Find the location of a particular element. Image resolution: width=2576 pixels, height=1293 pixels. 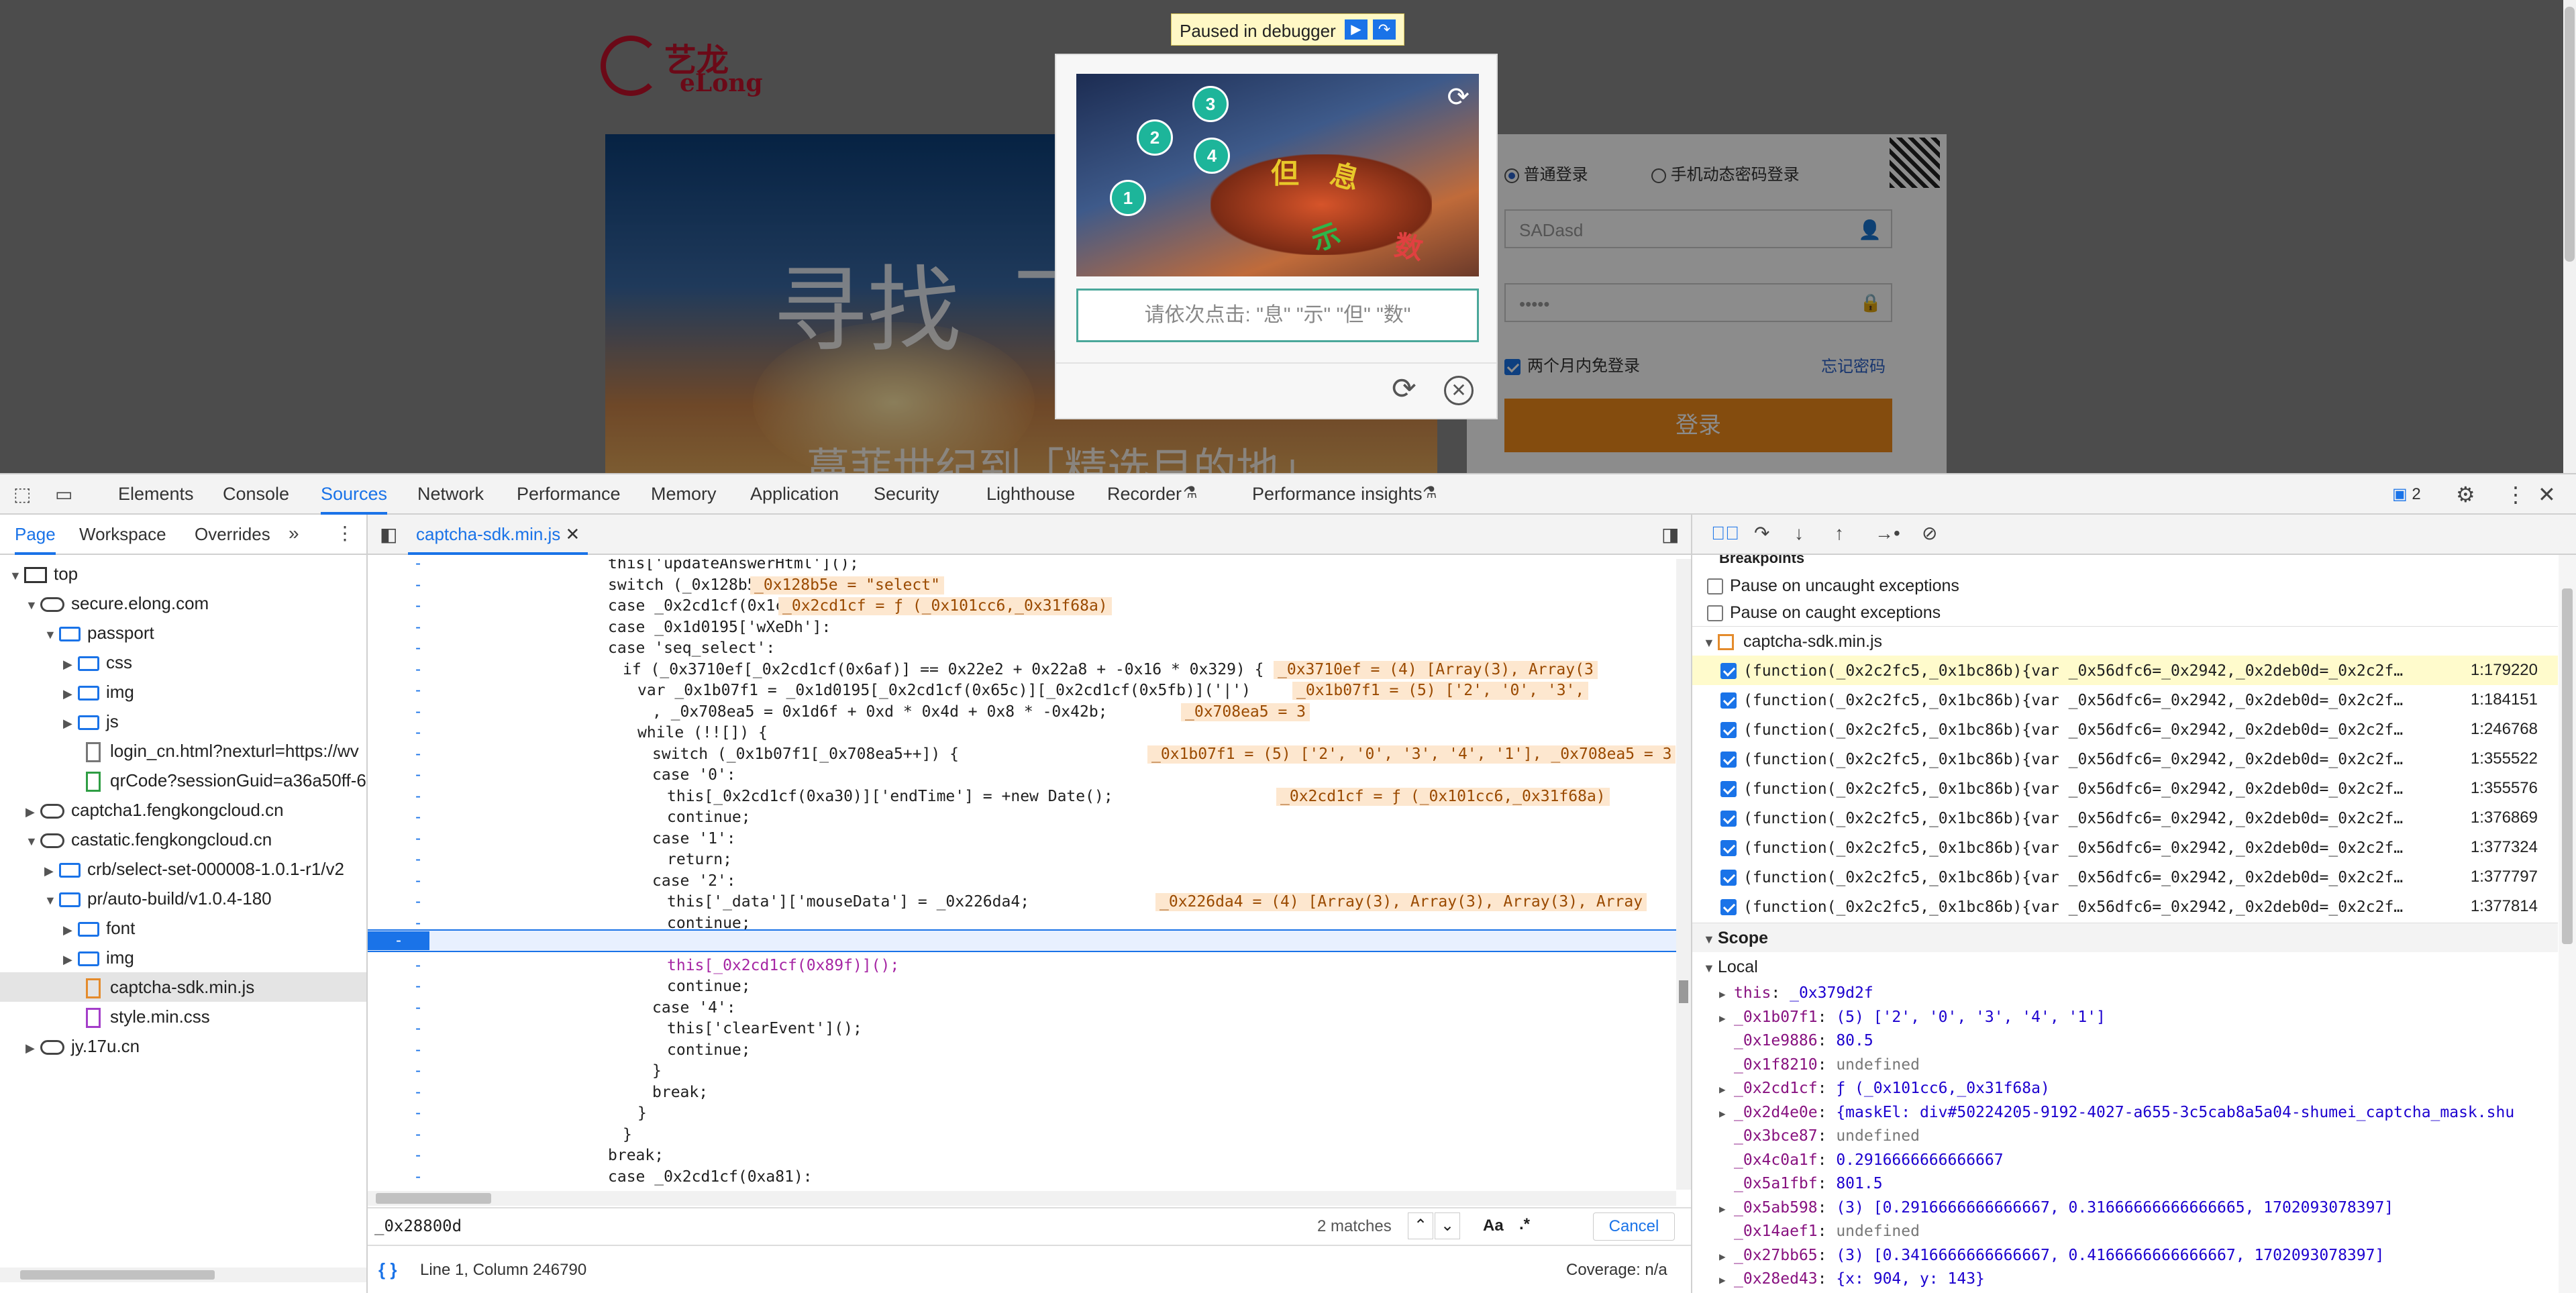

breakpoints-heading: Breakpoints is located at coordinates (2125, 561).